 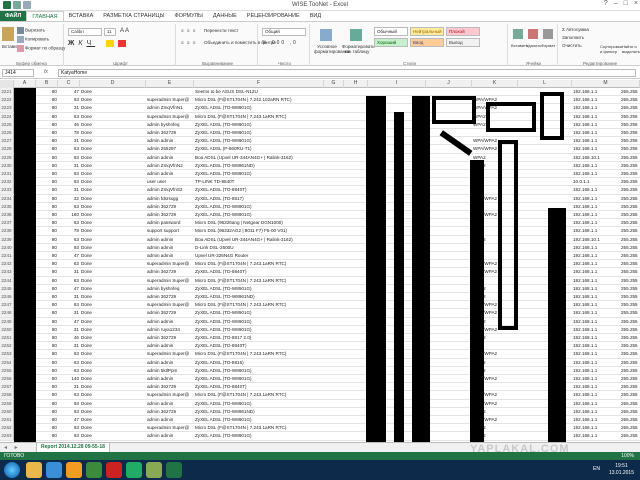 I want to click on row-number: 2257, so click(x=7, y=387).